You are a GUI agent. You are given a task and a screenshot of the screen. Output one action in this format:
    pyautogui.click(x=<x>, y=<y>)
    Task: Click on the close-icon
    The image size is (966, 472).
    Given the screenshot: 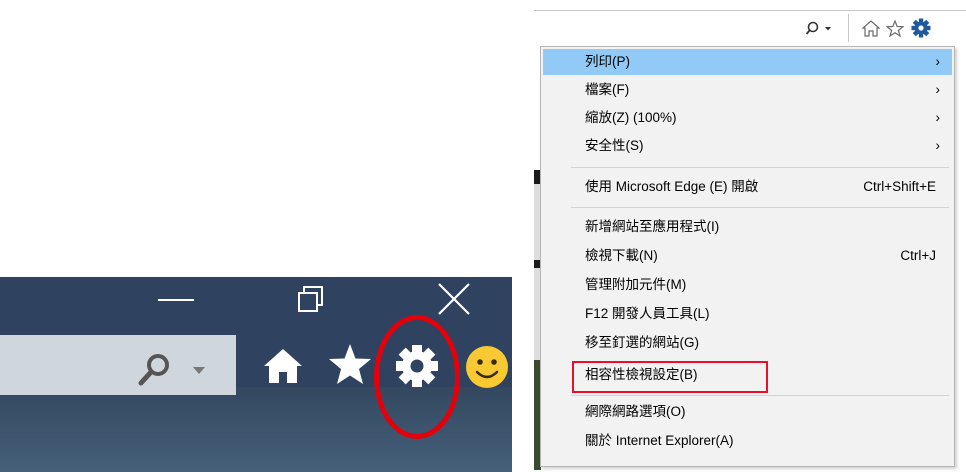 What is the action you would take?
    pyautogui.click(x=454, y=299)
    